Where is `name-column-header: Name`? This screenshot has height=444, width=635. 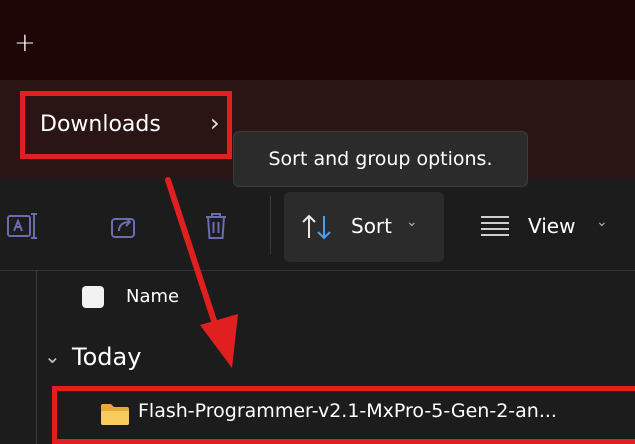
name-column-header: Name is located at coordinates (152, 296).